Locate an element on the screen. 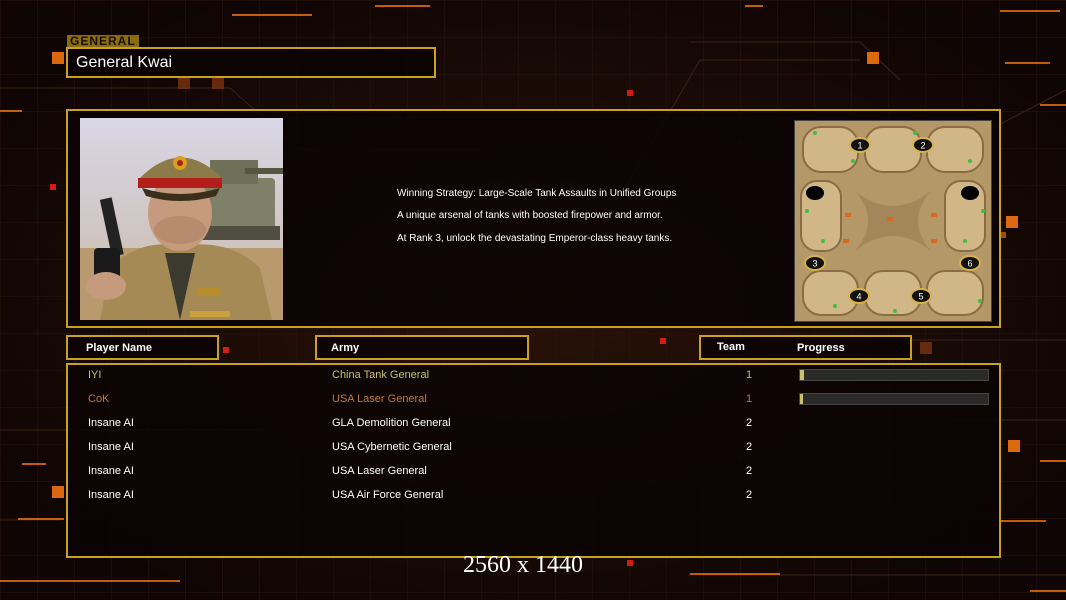 Image resolution: width=1066 pixels, height=600 pixels. player-name-cell: CoK is located at coordinates (99, 399).